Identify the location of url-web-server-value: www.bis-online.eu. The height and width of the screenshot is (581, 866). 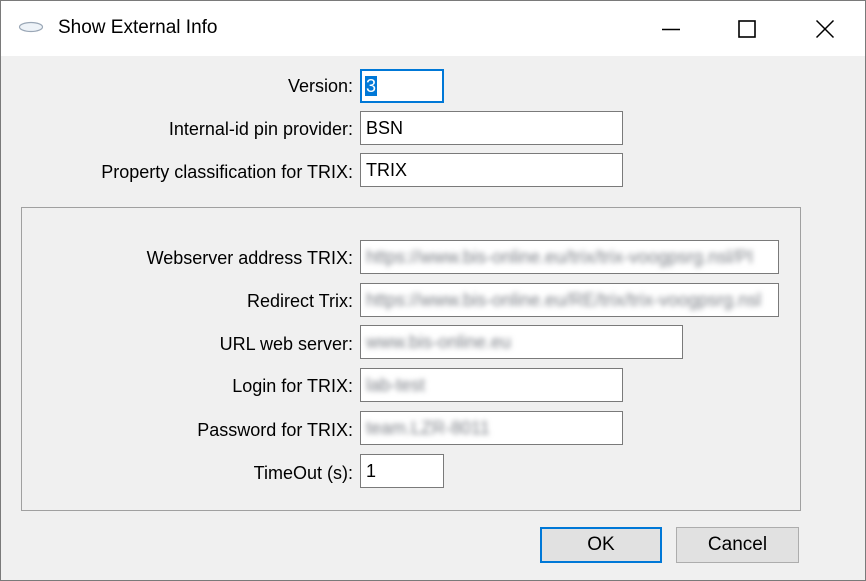
(439, 342).